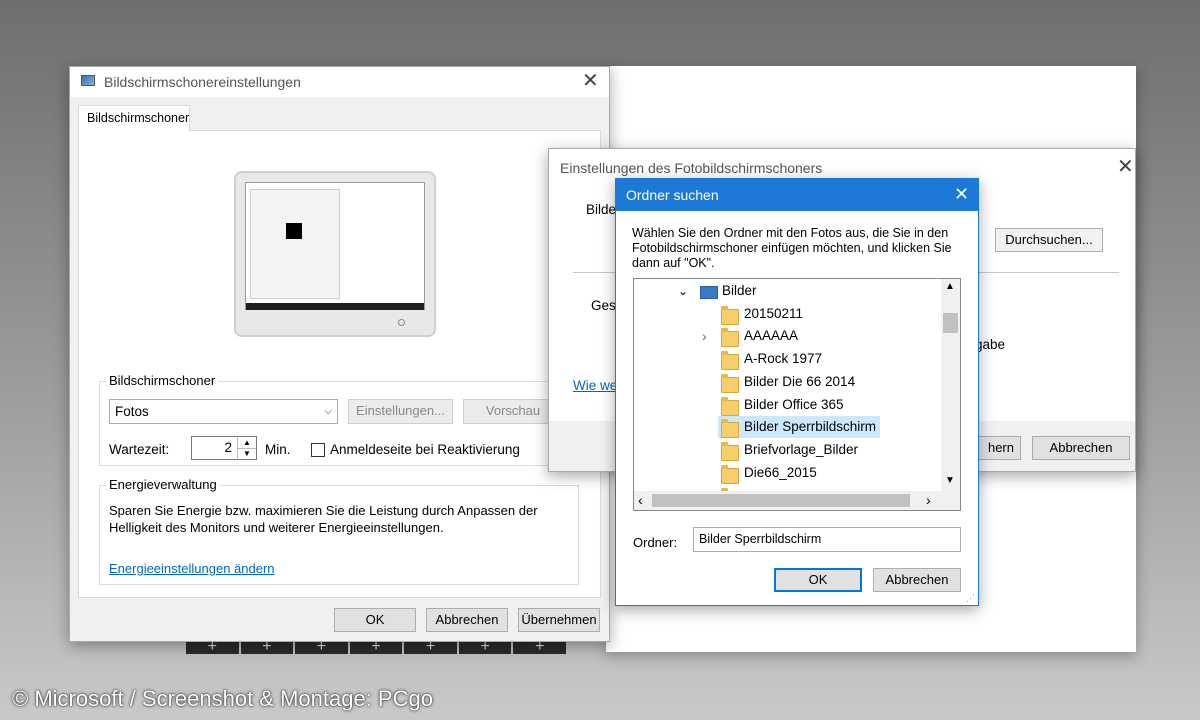 Image resolution: width=1200 pixels, height=720 pixels. Describe the element at coordinates (810, 426) in the screenshot. I see `tree-item-label: Bilder Sperrbildschirm` at that location.